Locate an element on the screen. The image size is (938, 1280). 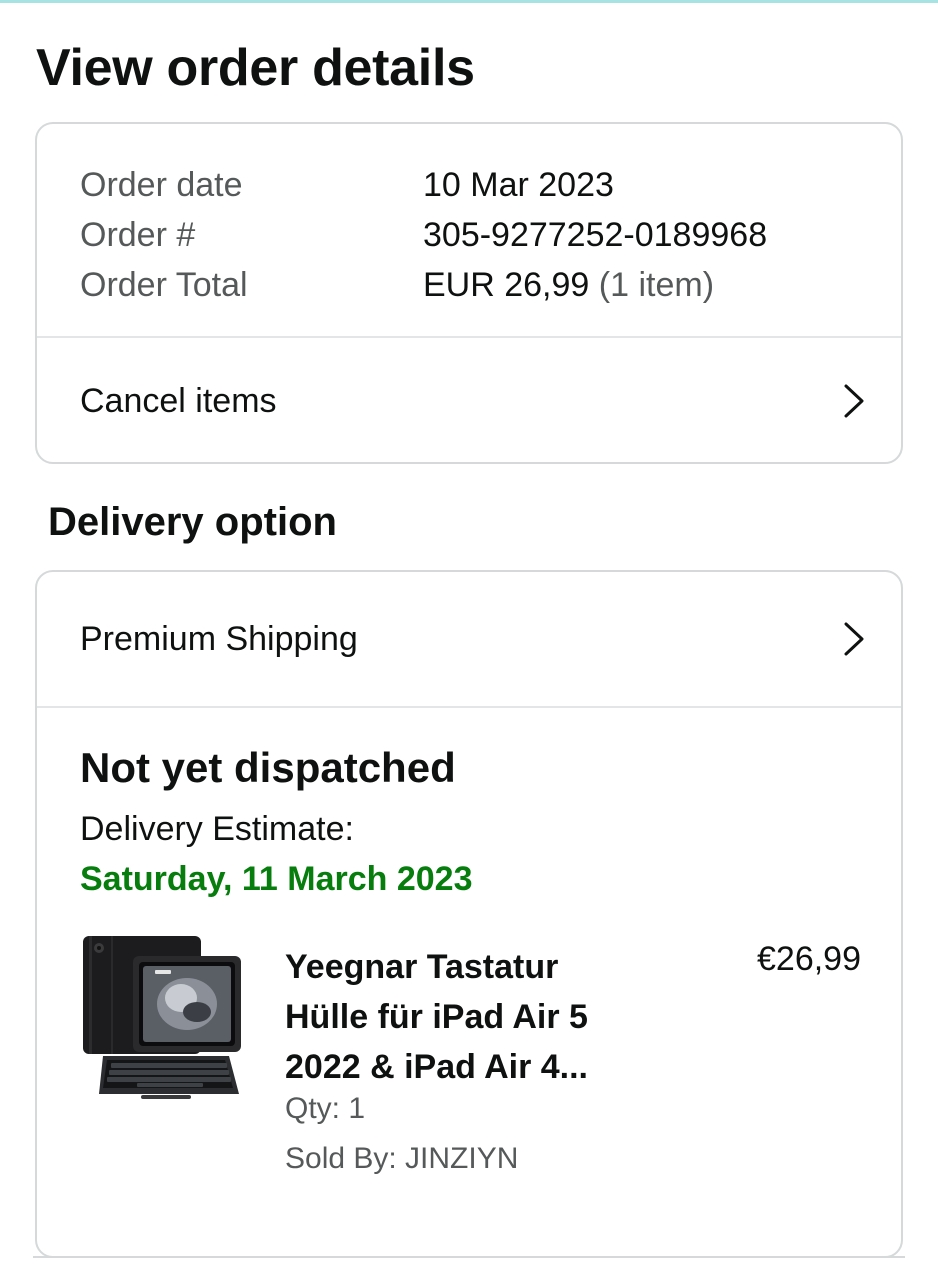
delivery-option-title: Delivery option is located at coordinates (192, 522).